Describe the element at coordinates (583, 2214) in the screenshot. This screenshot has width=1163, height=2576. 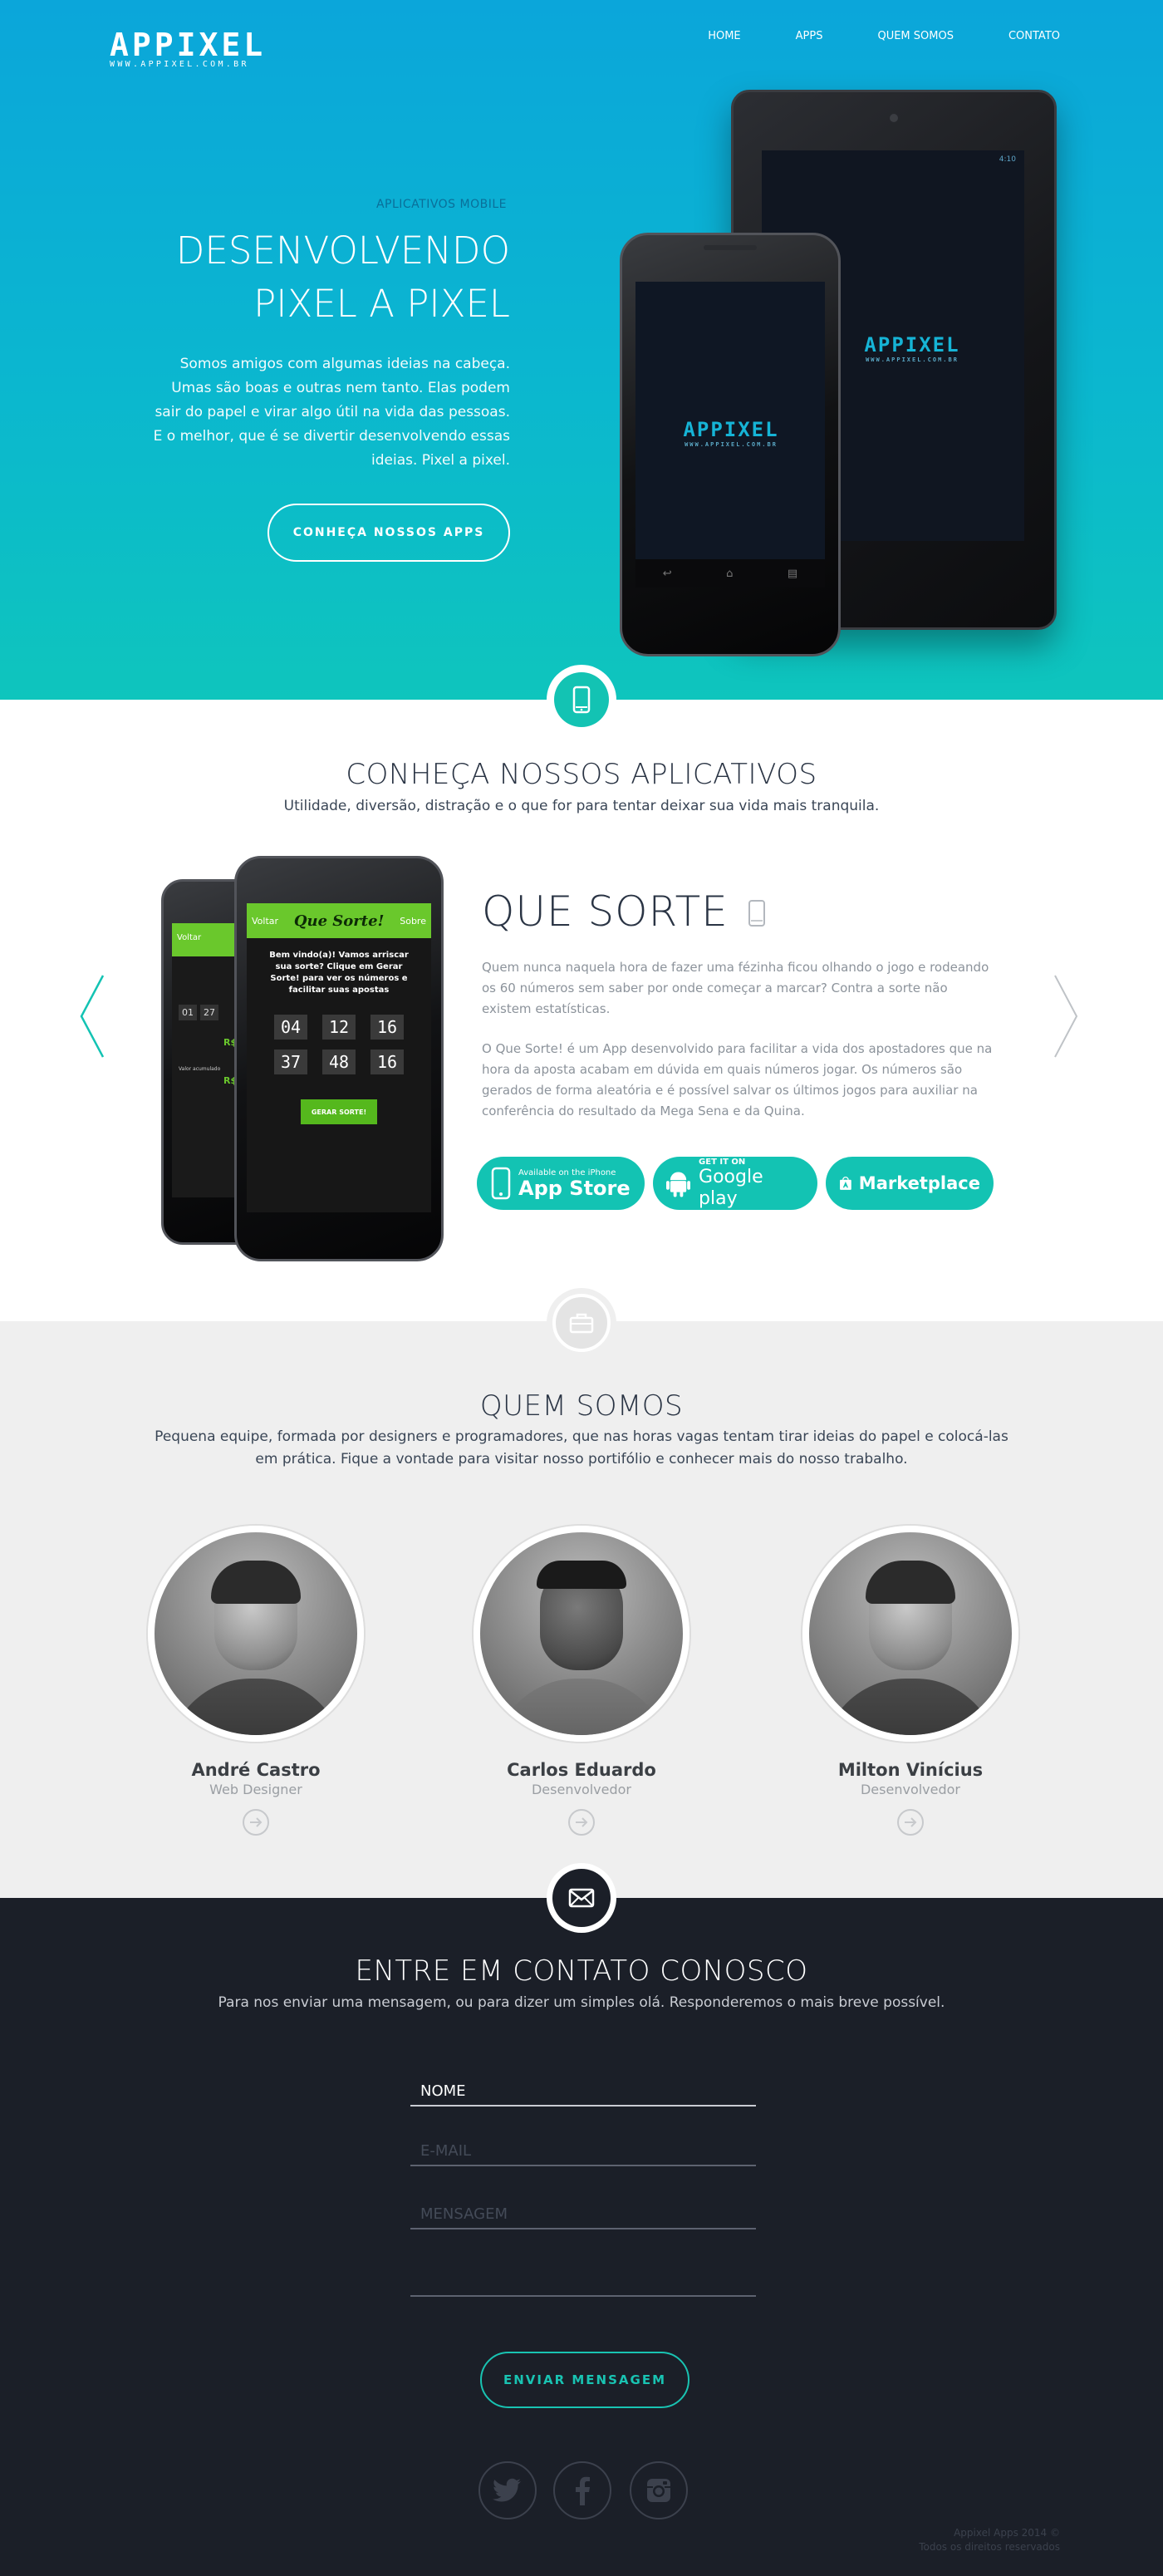
I see `message-field: MENSAGEM` at that location.